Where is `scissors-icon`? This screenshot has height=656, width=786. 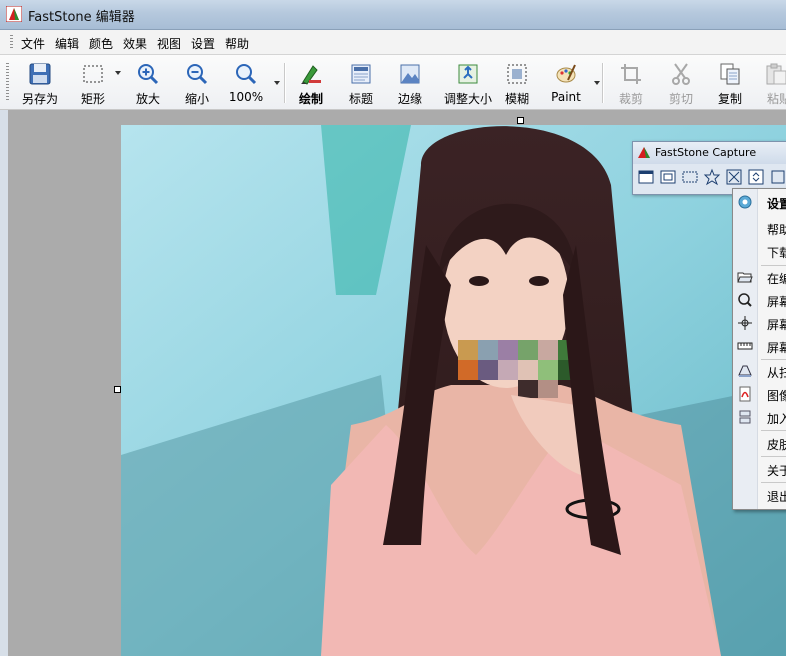
scissors-icon is located at coordinates (681, 74).